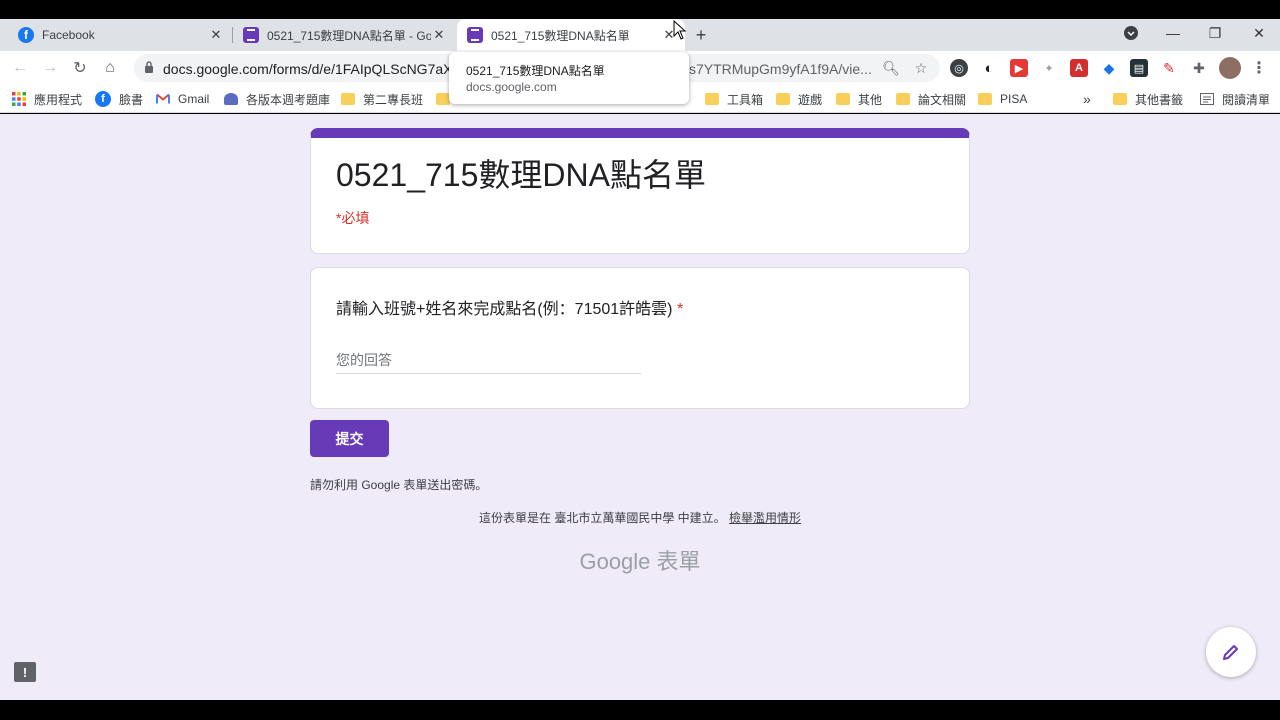 This screenshot has height=720, width=1280. I want to click on tooltip-title: 0521_715數理DNA點名單, so click(535, 71).